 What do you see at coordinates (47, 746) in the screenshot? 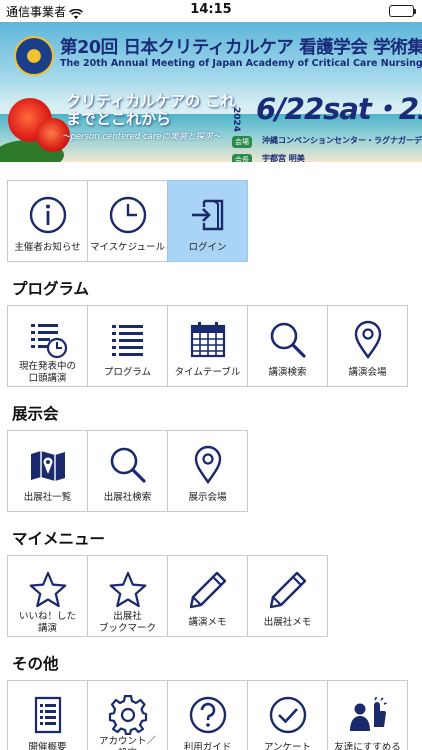
I see `tile-label: 開催概要` at bounding box center [47, 746].